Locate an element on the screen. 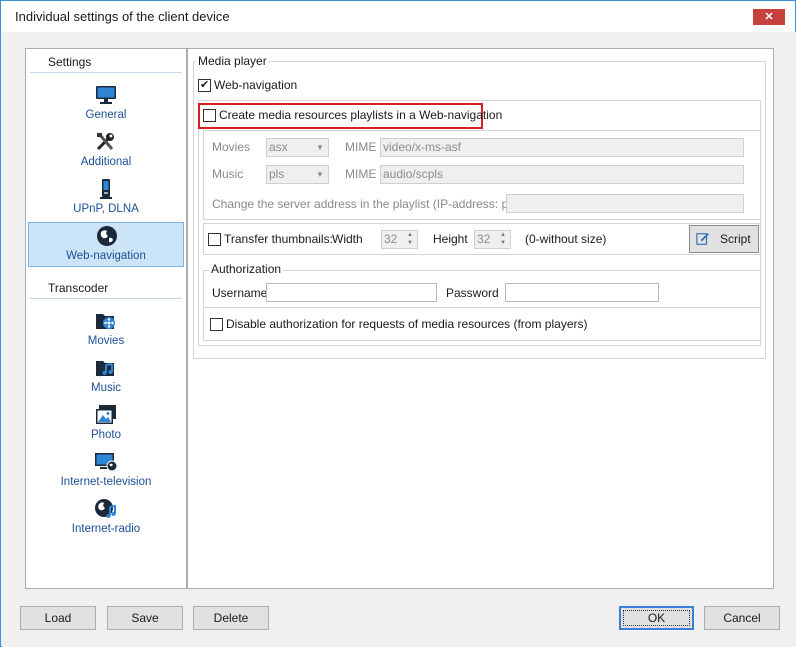 Image resolution: width=796 pixels, height=647 pixels. ok-button-label: OK is located at coordinates (656, 618).